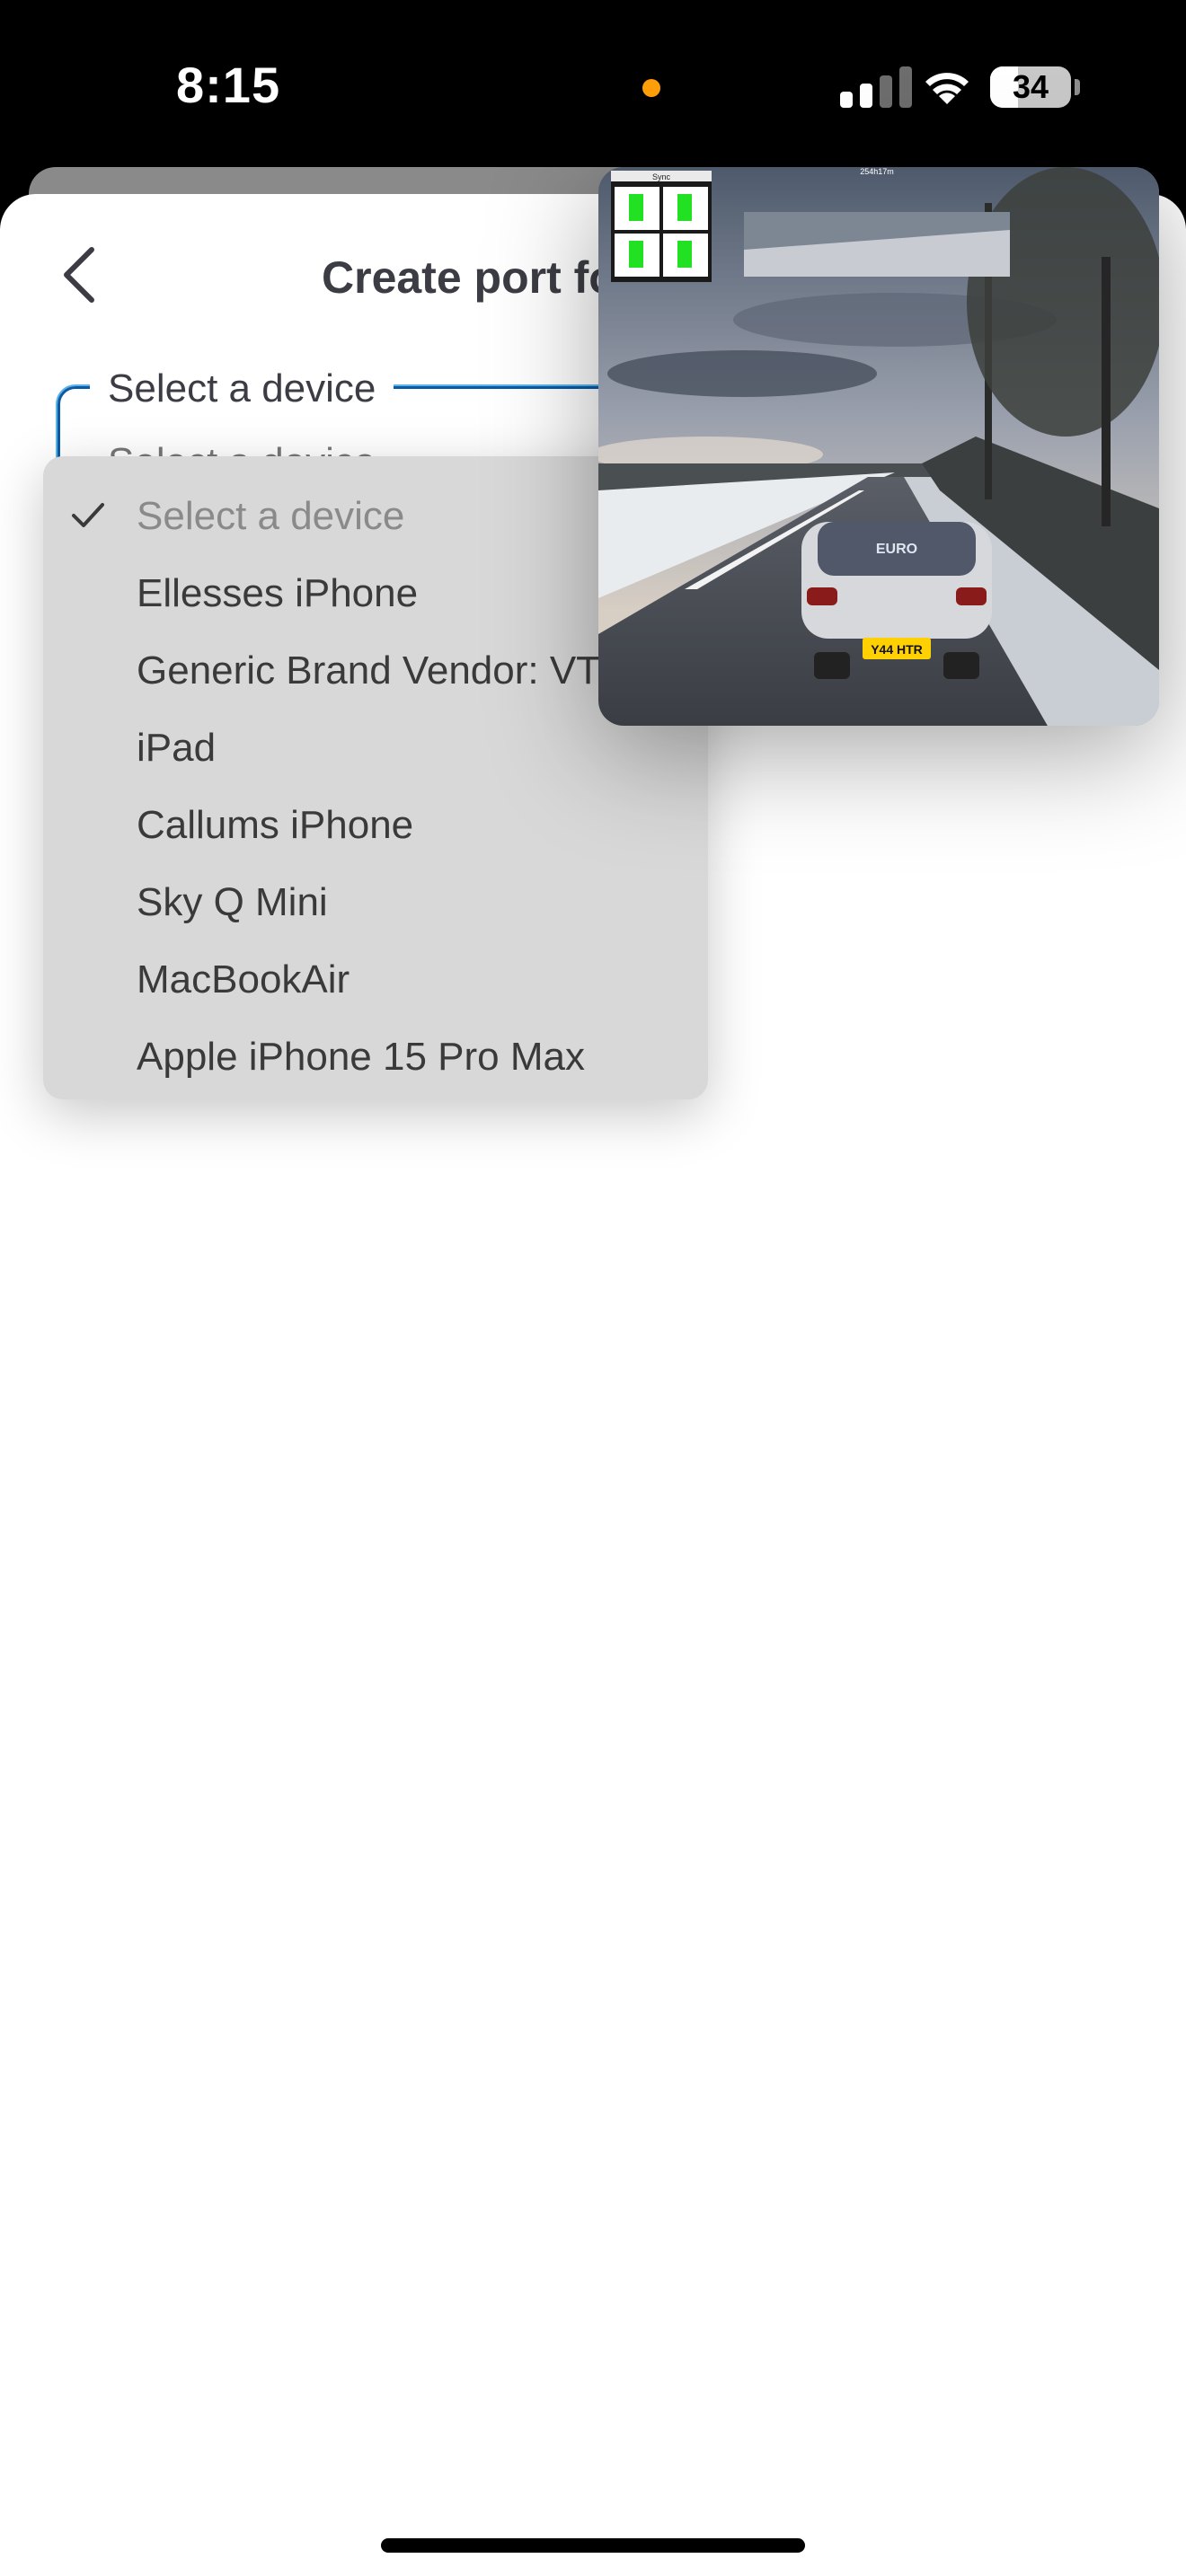  Describe the element at coordinates (651, 88) in the screenshot. I see `privacy-indicator-icon` at that location.